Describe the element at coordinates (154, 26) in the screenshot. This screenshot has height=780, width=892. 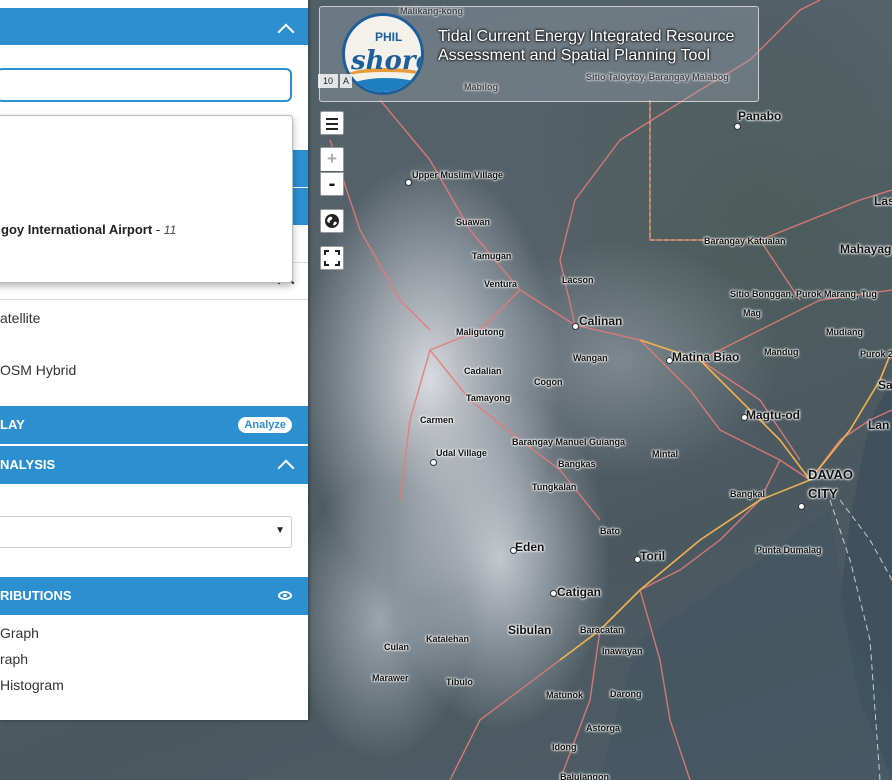
I see `search-panel-header` at that location.